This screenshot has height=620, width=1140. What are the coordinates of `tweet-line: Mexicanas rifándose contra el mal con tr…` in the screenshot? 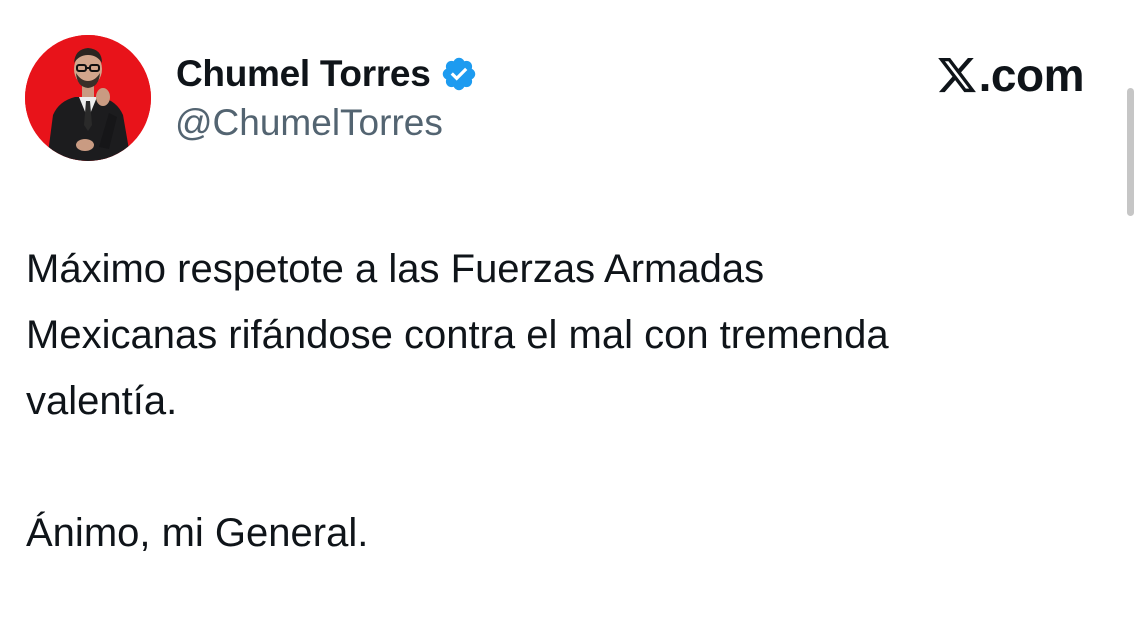 It's located at (457, 335).